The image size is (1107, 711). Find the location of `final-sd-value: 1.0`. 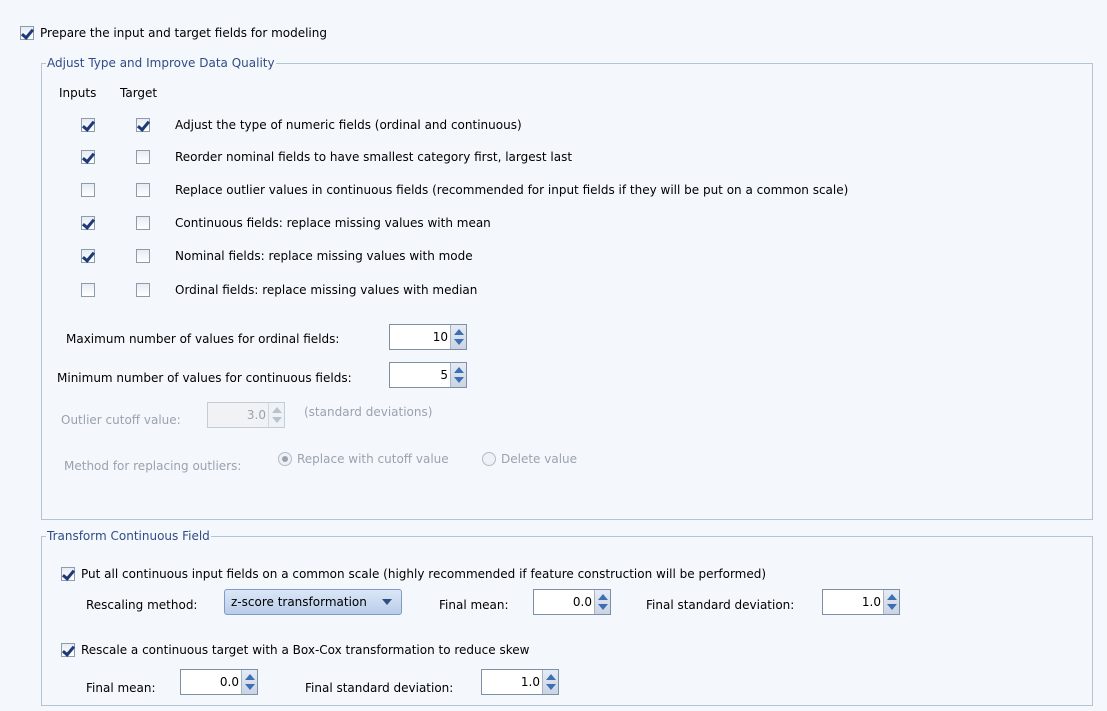

final-sd-value: 1.0 is located at coordinates (871, 602).